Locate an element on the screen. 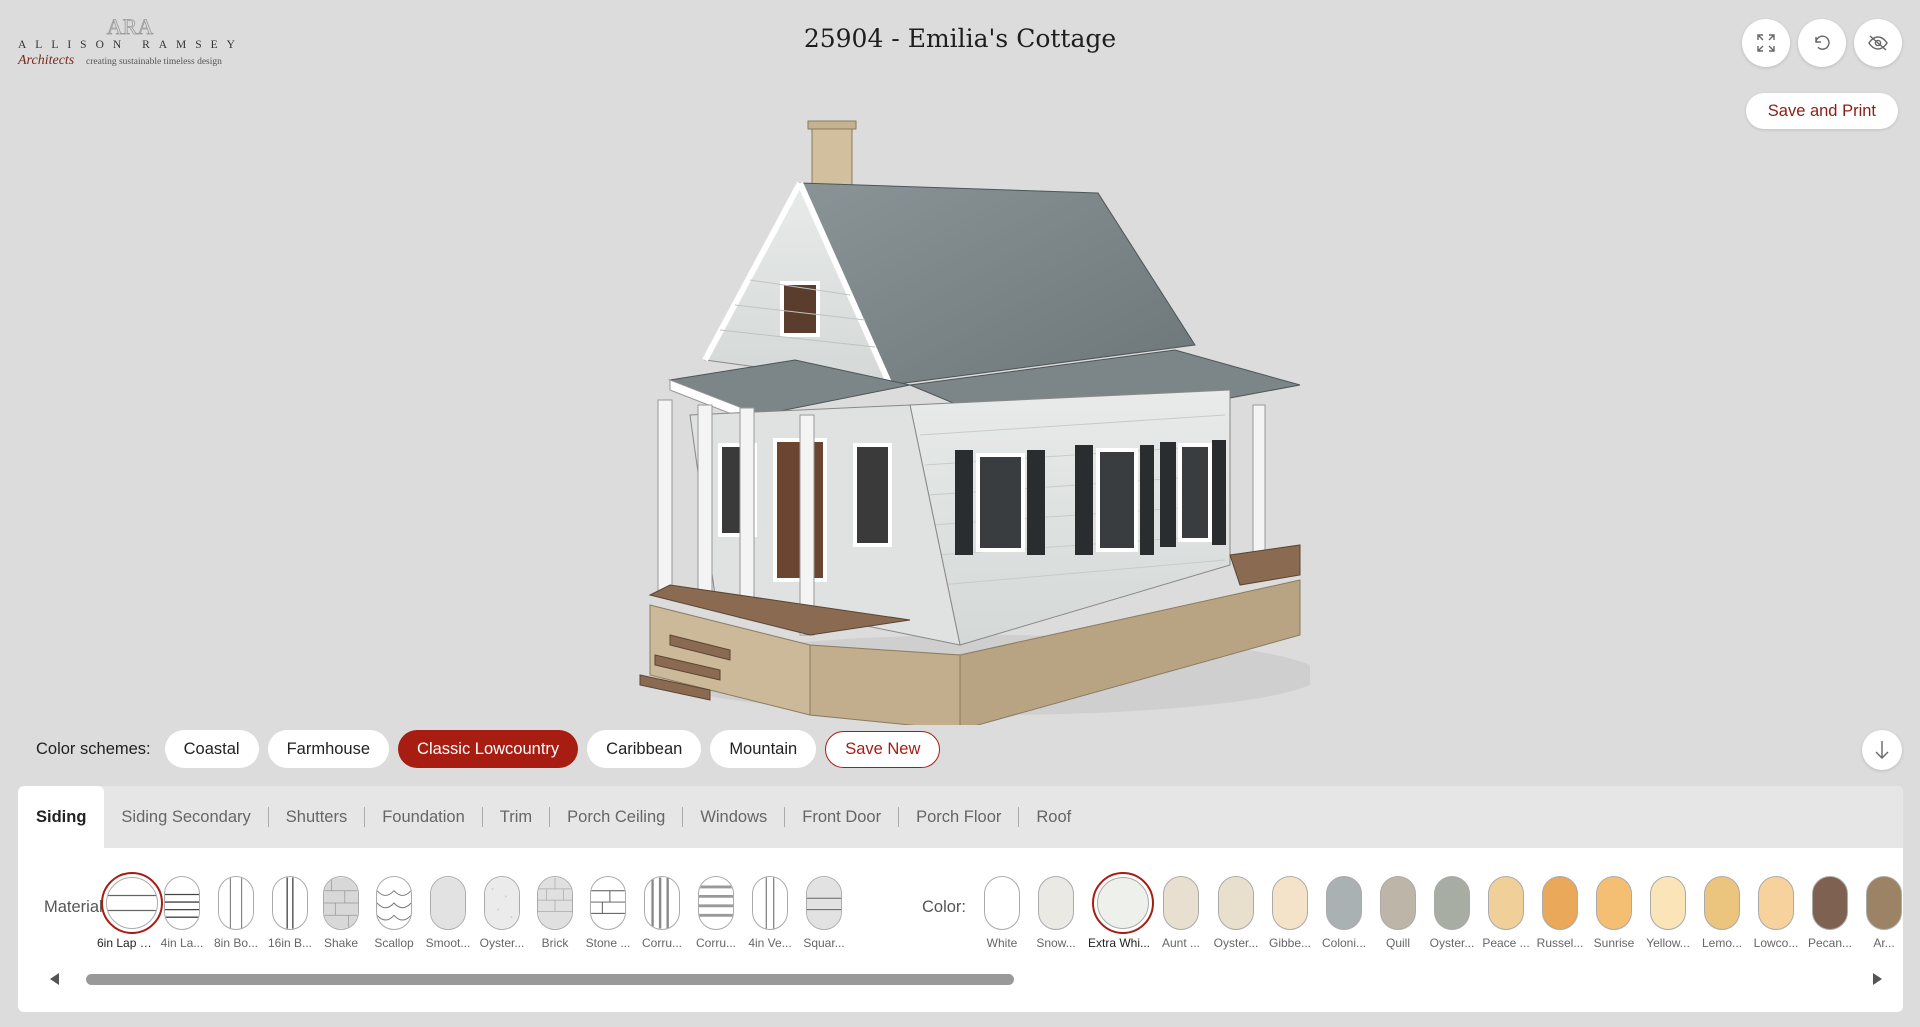 The image size is (1920, 1027). scheme-caribbean: Caribbean is located at coordinates (644, 749).